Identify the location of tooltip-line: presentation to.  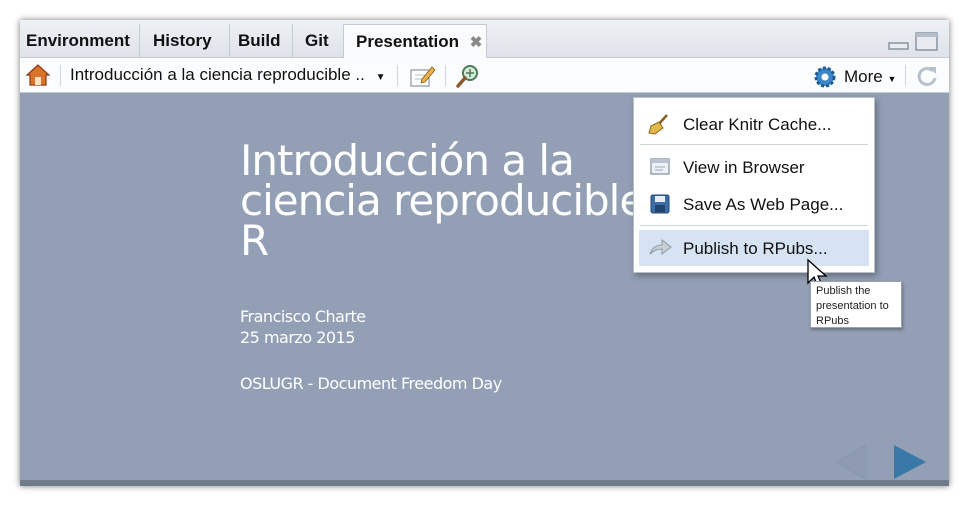
(852, 306).